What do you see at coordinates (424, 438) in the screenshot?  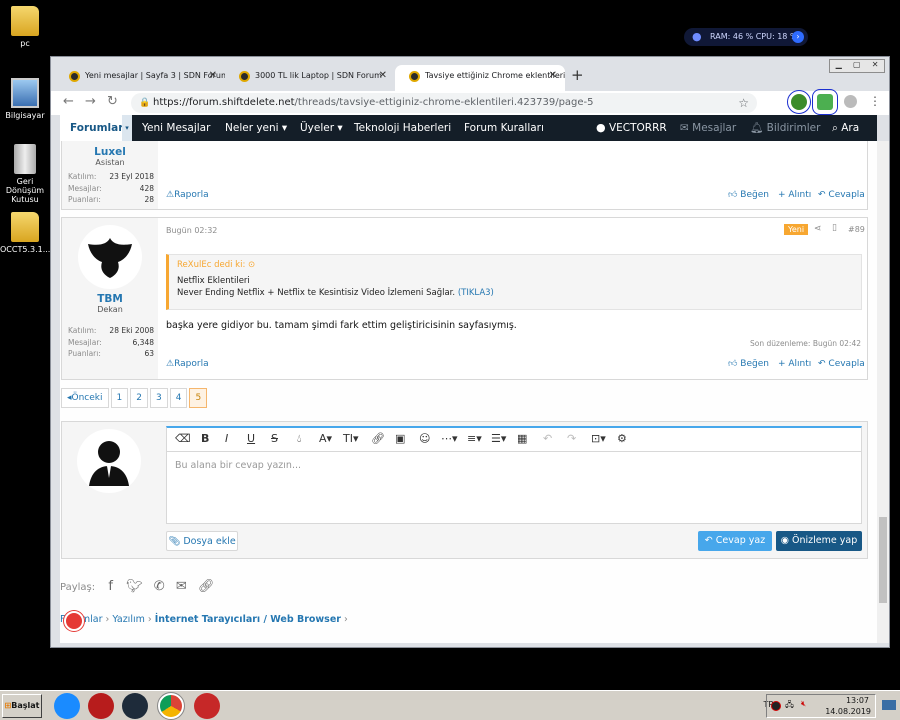 I see `smiley-icon: ☺` at bounding box center [424, 438].